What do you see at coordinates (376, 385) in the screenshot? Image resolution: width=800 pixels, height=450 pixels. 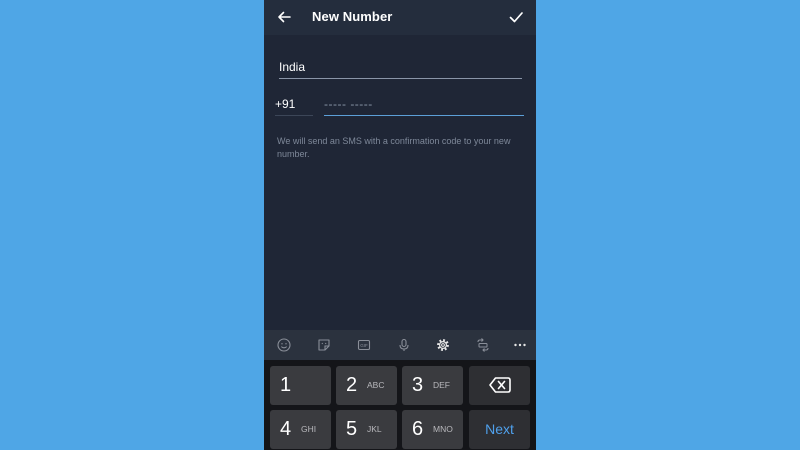 I see `key-letters: ABC` at bounding box center [376, 385].